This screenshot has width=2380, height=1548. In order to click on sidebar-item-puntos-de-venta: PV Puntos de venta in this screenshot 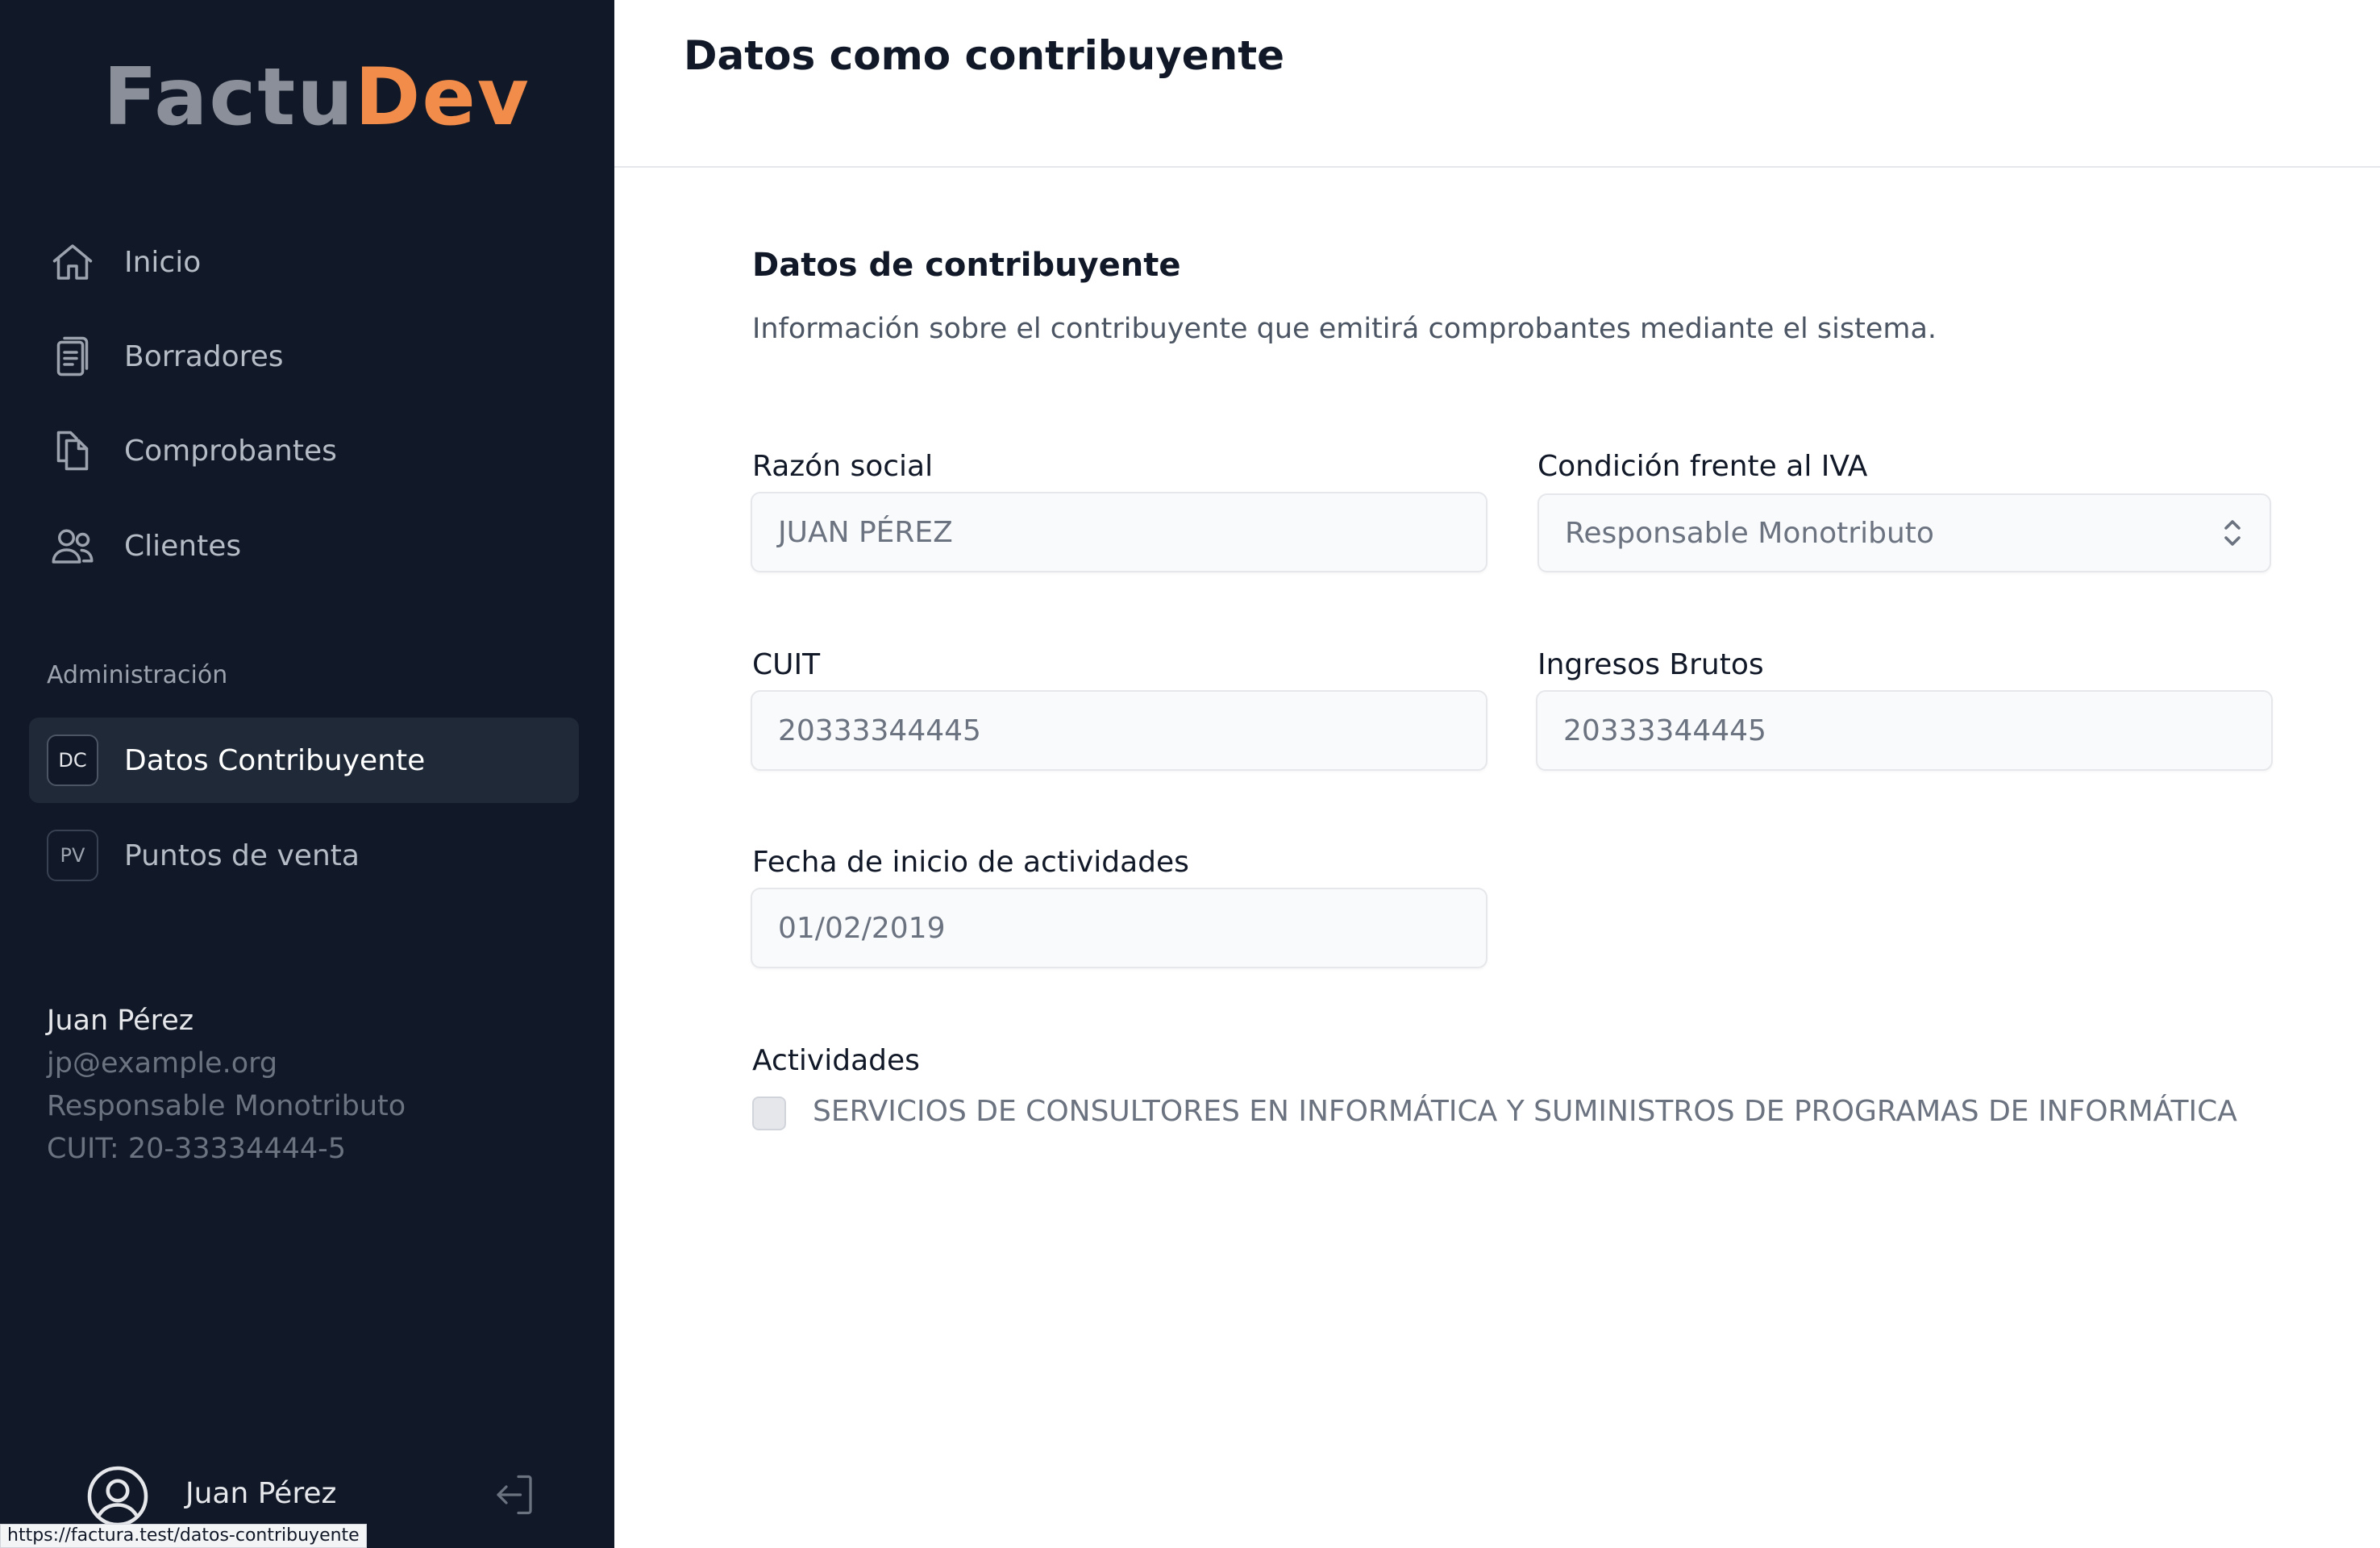, I will do `click(304, 855)`.